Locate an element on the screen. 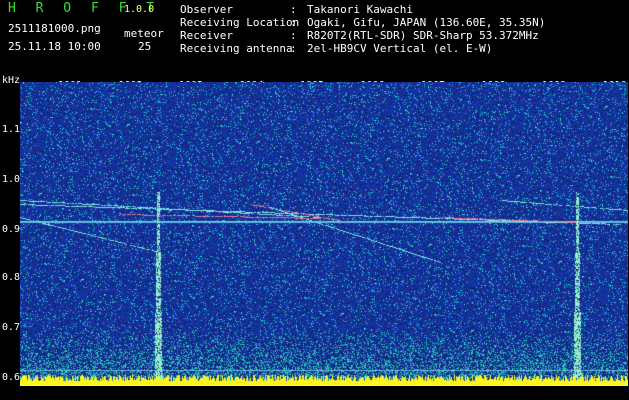 The width and height of the screenshot is (629, 400). y-tick-label: 0.8 is located at coordinates (11, 277).